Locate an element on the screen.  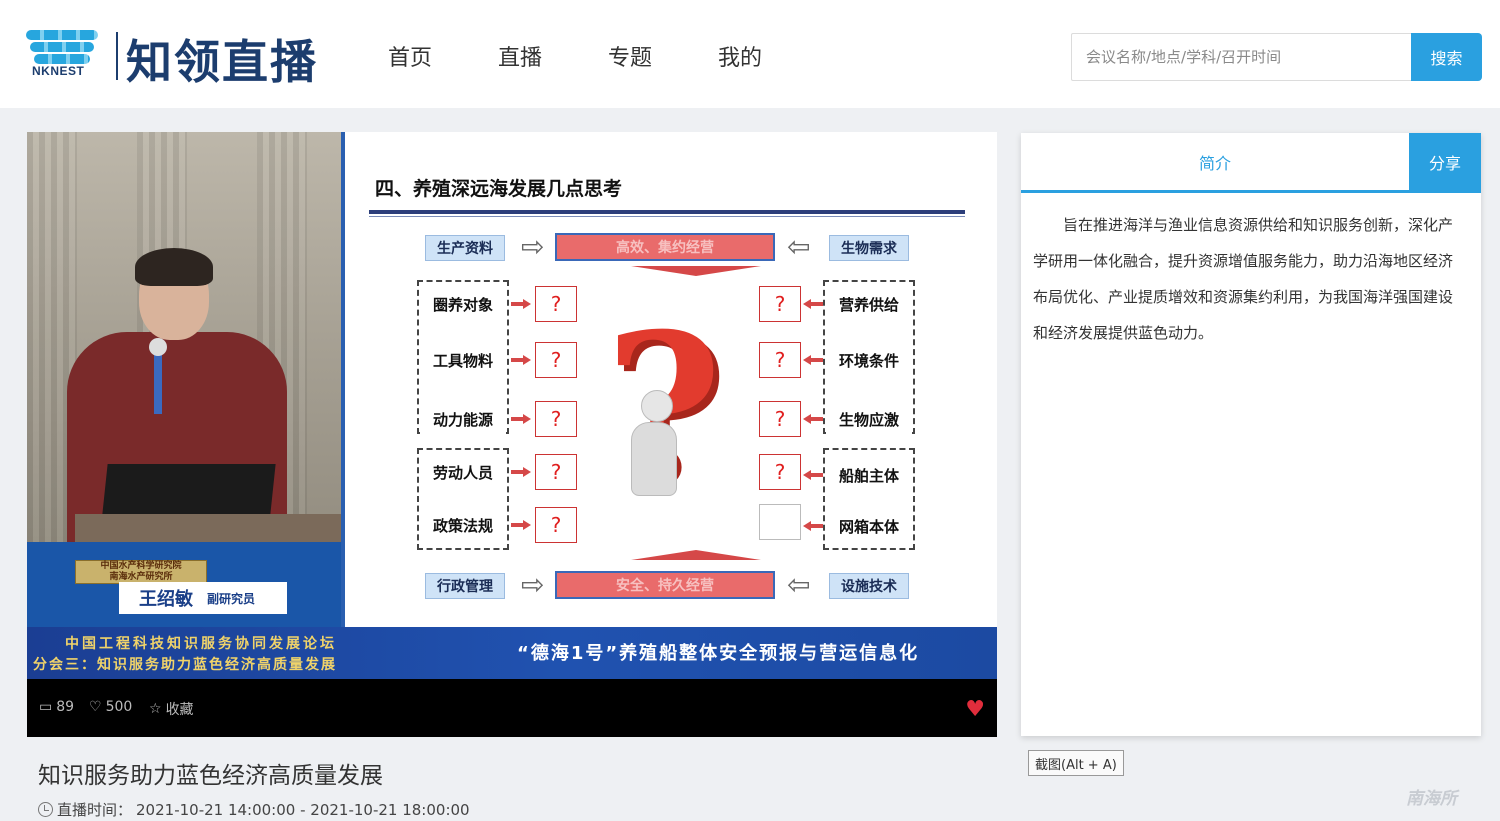
screenshot-hint: 截图(Alt + A) is located at coordinates (1076, 763).